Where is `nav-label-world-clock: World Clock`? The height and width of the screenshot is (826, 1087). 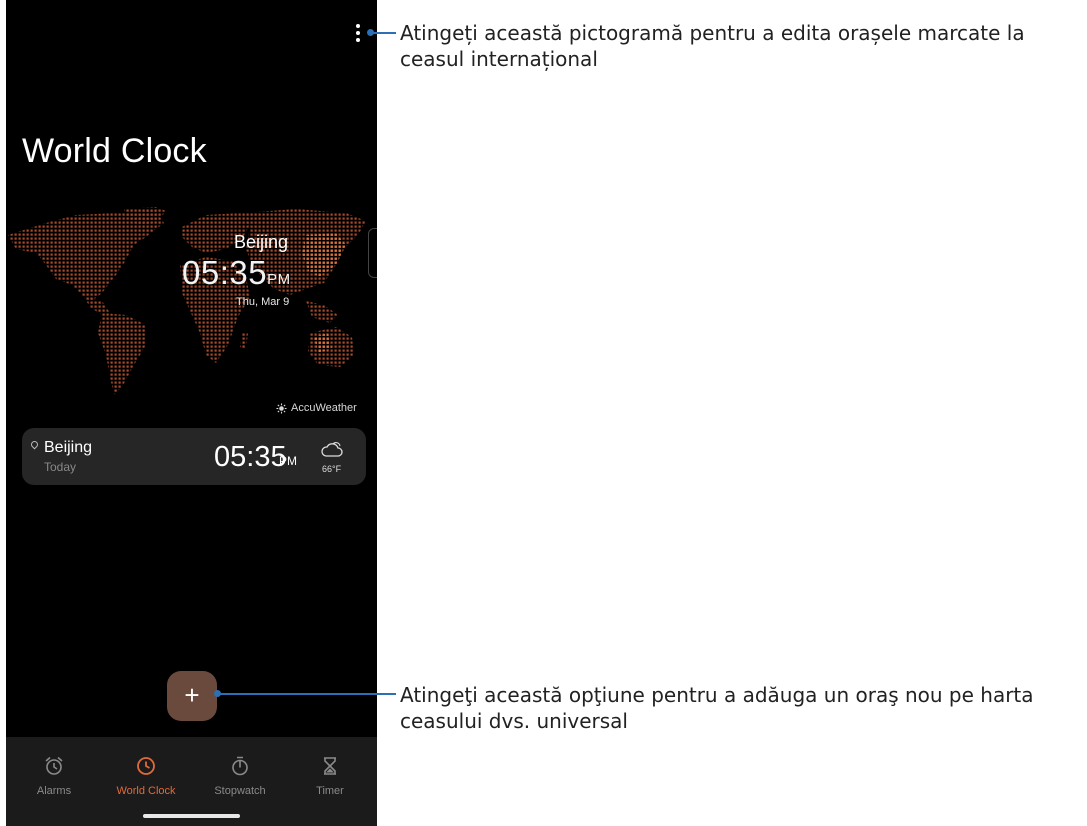
nav-label-world-clock: World Clock is located at coordinates (146, 791).